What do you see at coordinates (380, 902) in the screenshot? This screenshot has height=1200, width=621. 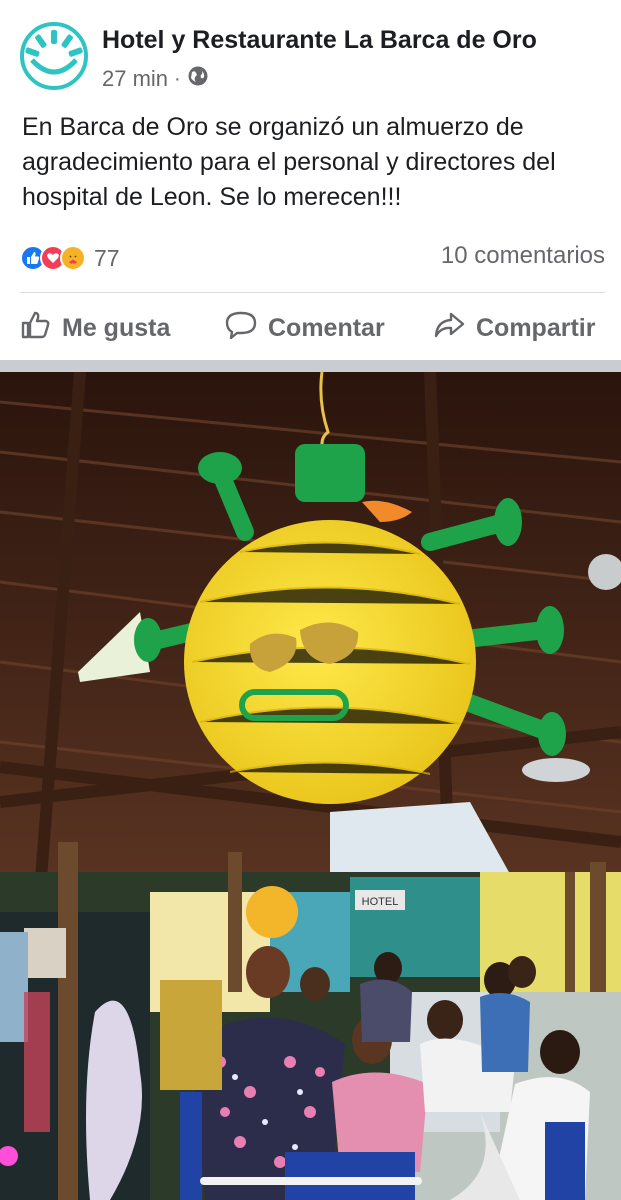 I see `hotel-sign-text: HOTEL` at bounding box center [380, 902].